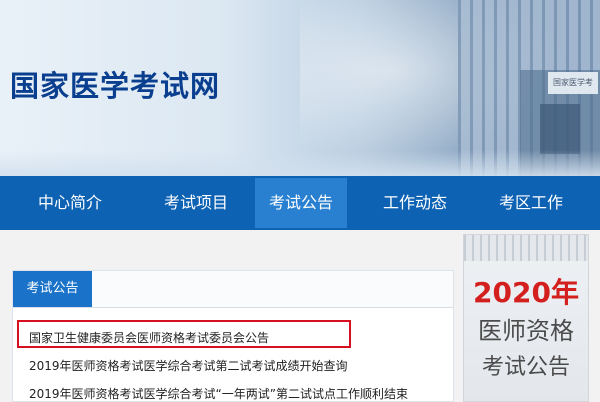 The image size is (600, 402). Describe the element at coordinates (560, 129) in the screenshot. I see `building-door` at that location.